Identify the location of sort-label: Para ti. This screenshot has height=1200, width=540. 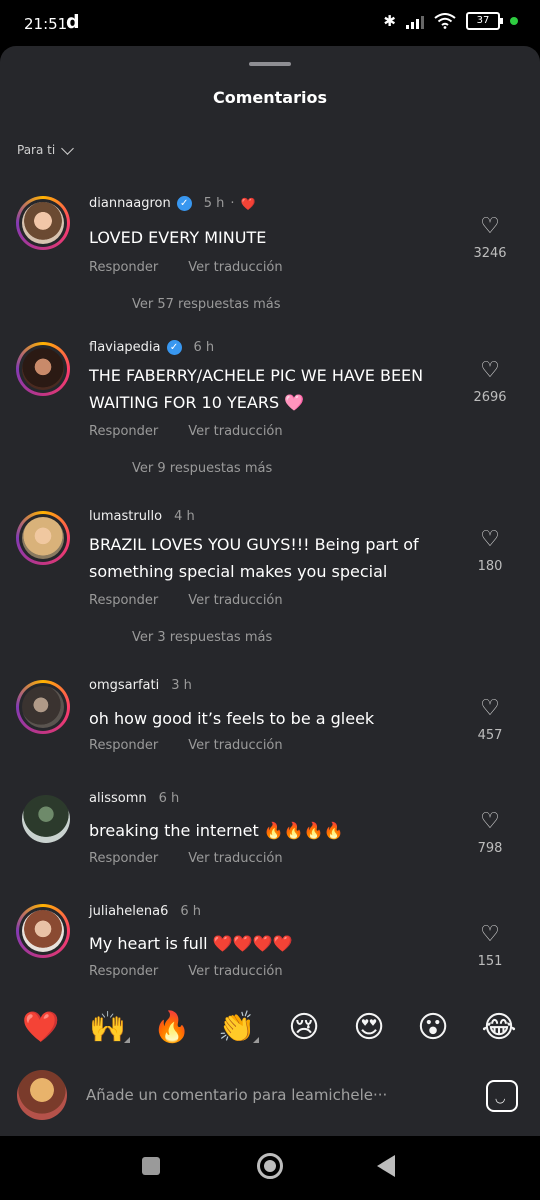
(36, 150).